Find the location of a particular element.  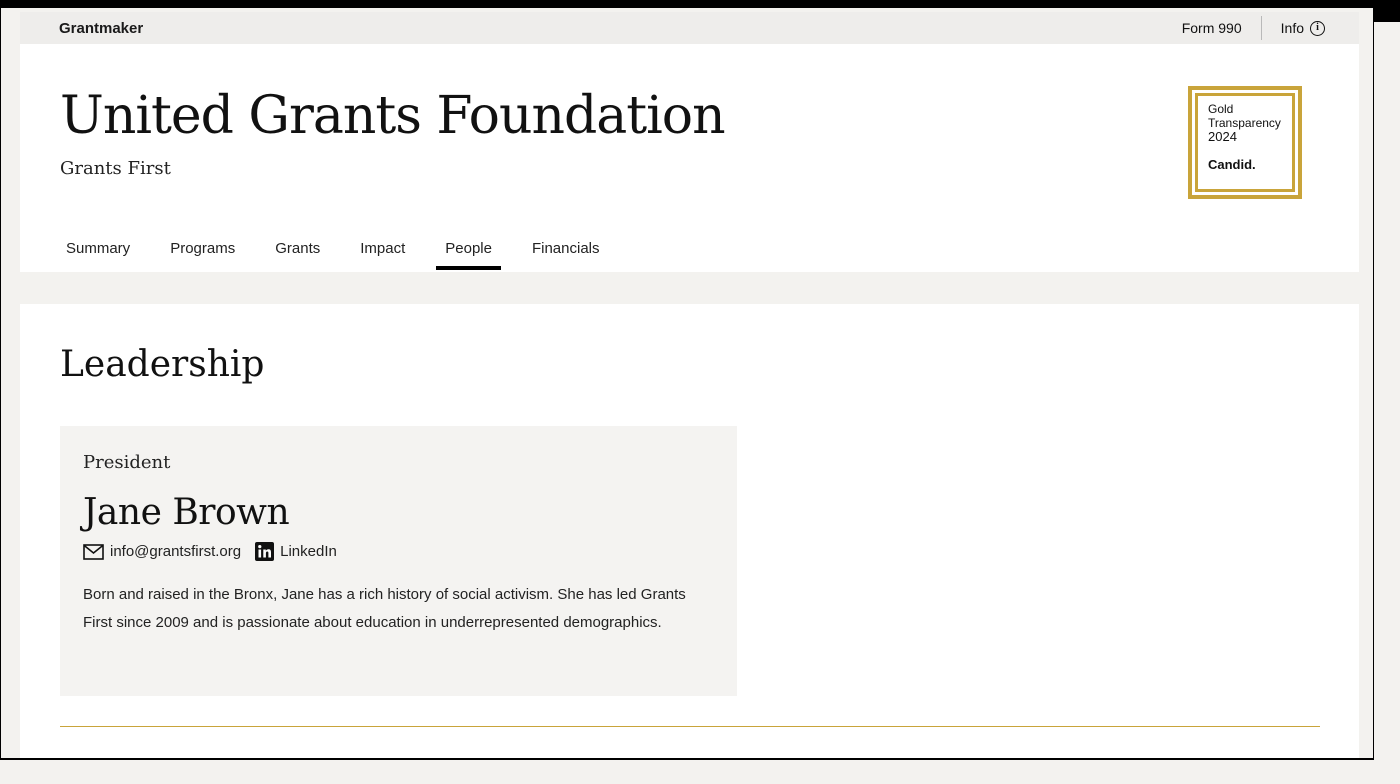

info-link: Info i is located at coordinates (1303, 28).